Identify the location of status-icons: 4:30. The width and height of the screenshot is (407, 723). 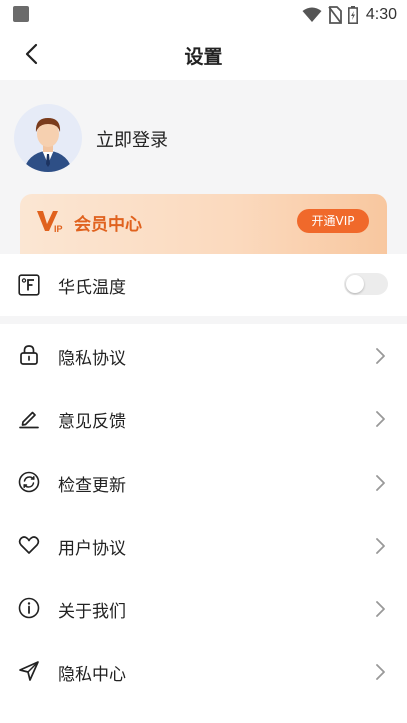
(349, 15).